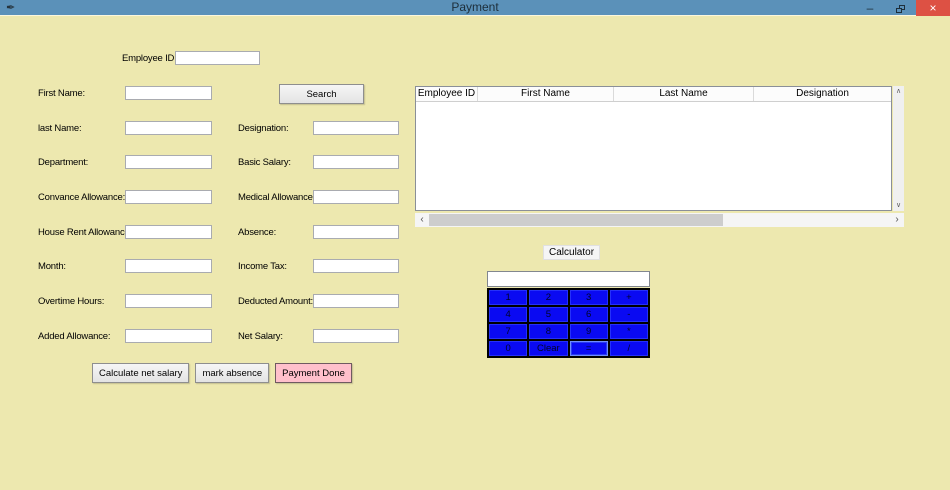 The width and height of the screenshot is (950, 490). What do you see at coordinates (168, 301) in the screenshot?
I see `overtime-hours-input` at bounding box center [168, 301].